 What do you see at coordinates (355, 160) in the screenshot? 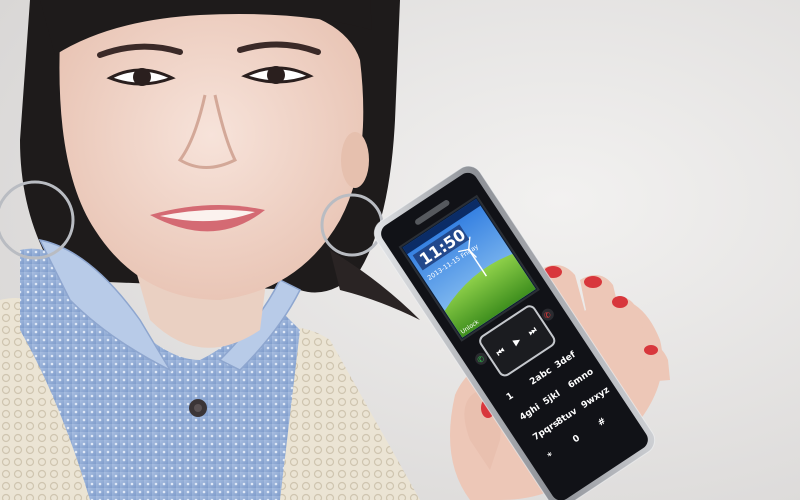
I see `ear` at bounding box center [355, 160].